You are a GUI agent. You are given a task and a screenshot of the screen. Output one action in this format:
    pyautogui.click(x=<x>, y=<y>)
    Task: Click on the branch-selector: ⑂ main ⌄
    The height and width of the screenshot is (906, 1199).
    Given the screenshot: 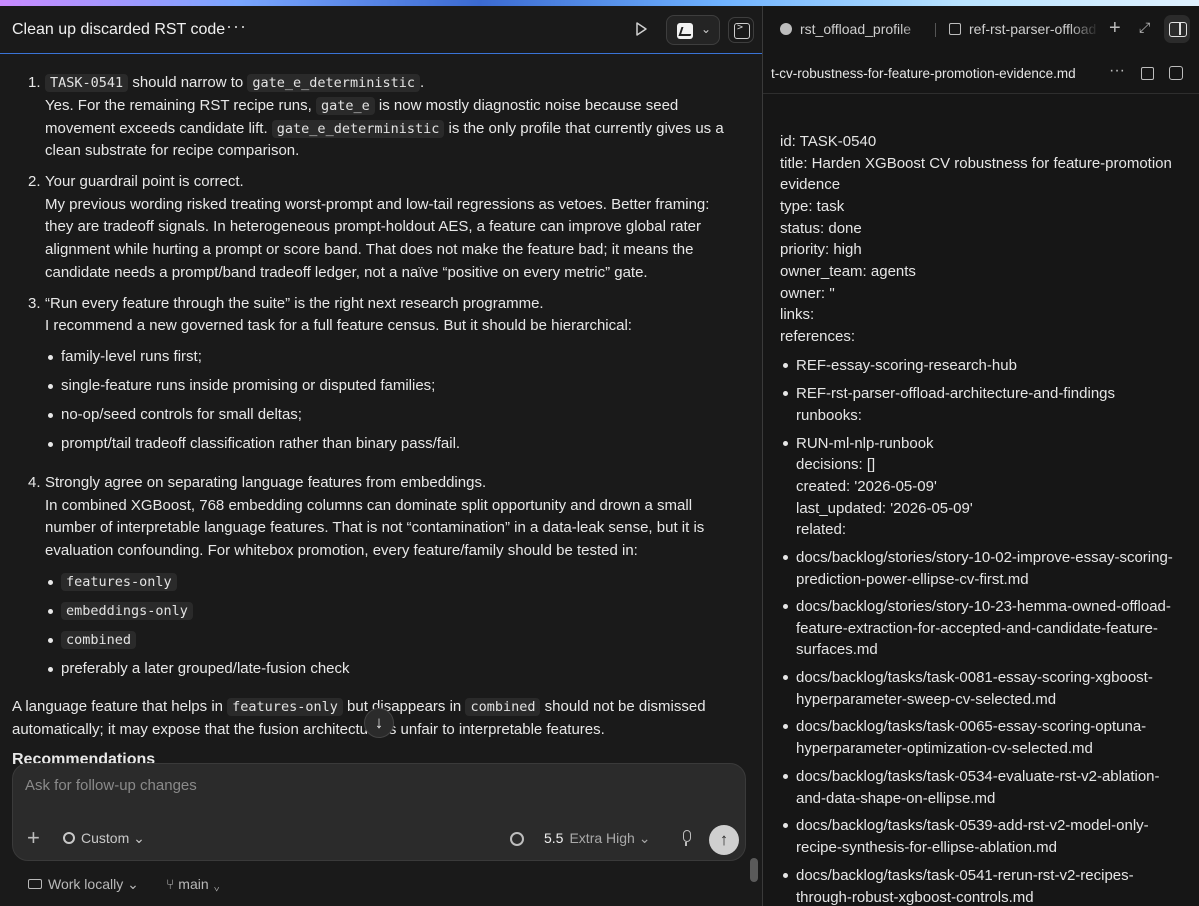 What is the action you would take?
    pyautogui.click(x=193, y=884)
    